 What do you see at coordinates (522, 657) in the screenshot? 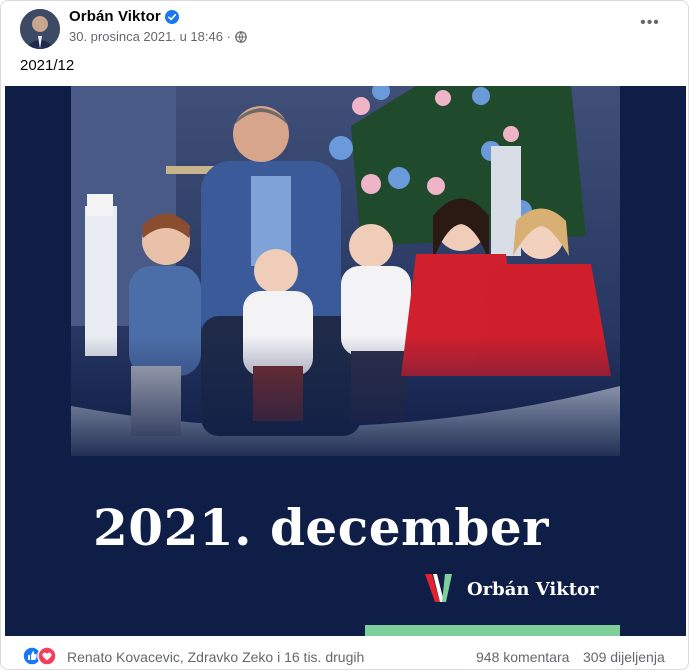
I see `comments-count: 948 komentara` at bounding box center [522, 657].